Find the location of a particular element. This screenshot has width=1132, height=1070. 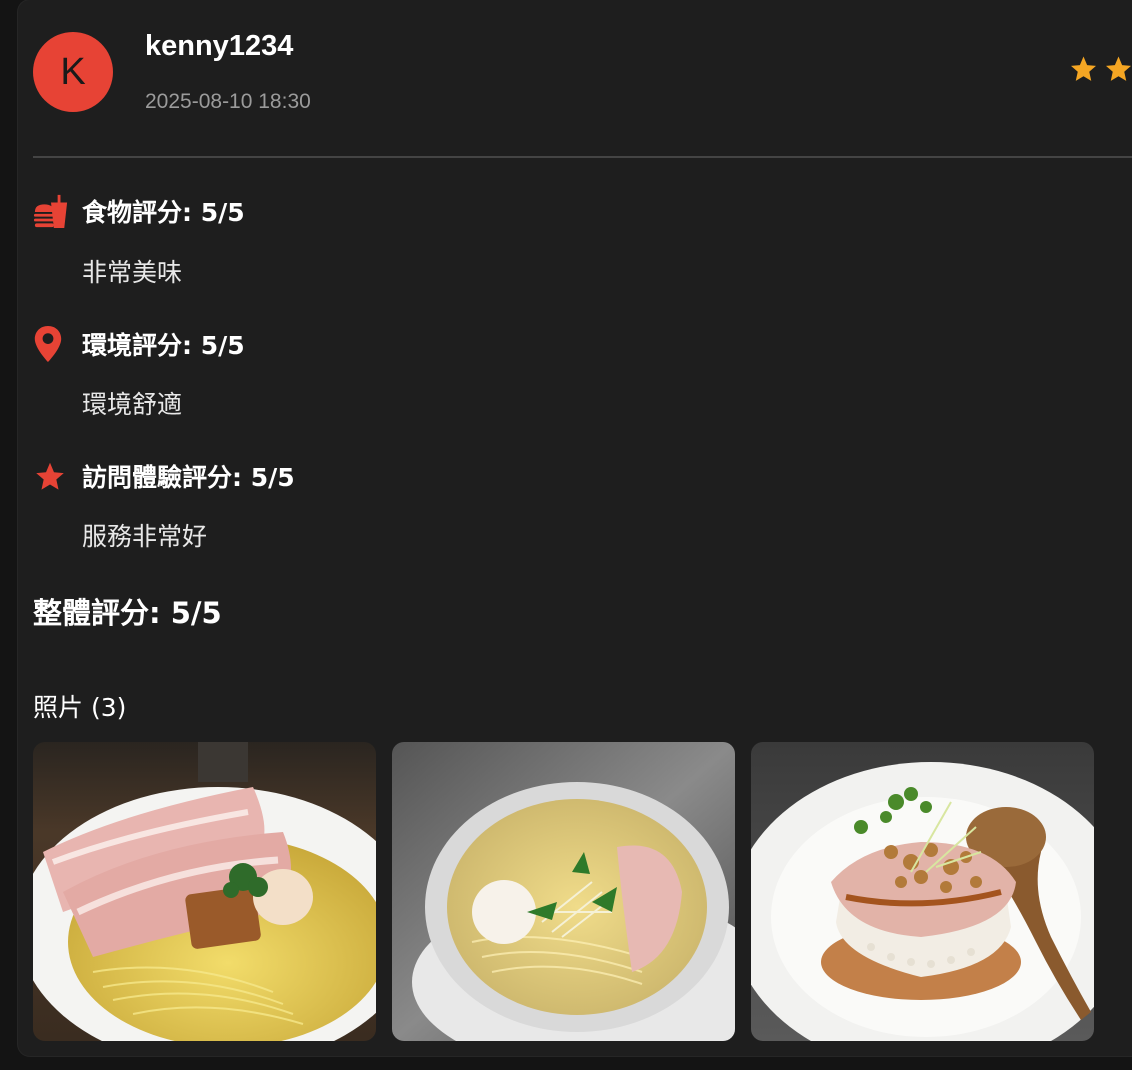

environment-rating-comment: 環境舒適 is located at coordinates (132, 404).